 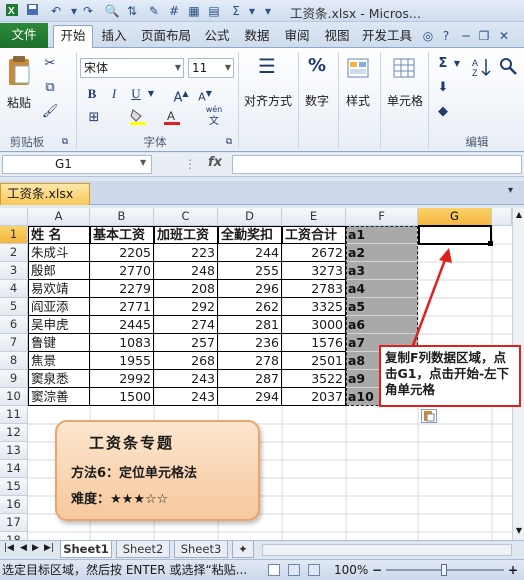 What do you see at coordinates (450, 376) in the screenshot?
I see `instruction-callout: 复制F列数据区域，点击G1，点击开始-左下角单元格` at bounding box center [450, 376].